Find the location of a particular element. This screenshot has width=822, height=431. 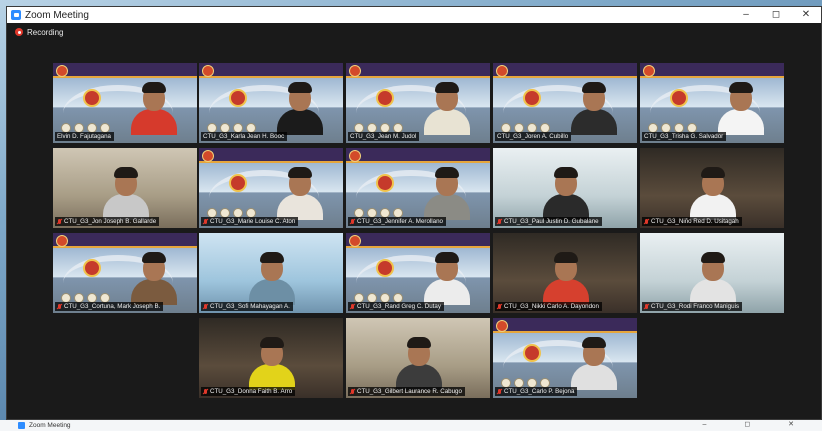

participant-tile: CTU_G3_Rand Greg C. Dutay is located at coordinates (418, 273).